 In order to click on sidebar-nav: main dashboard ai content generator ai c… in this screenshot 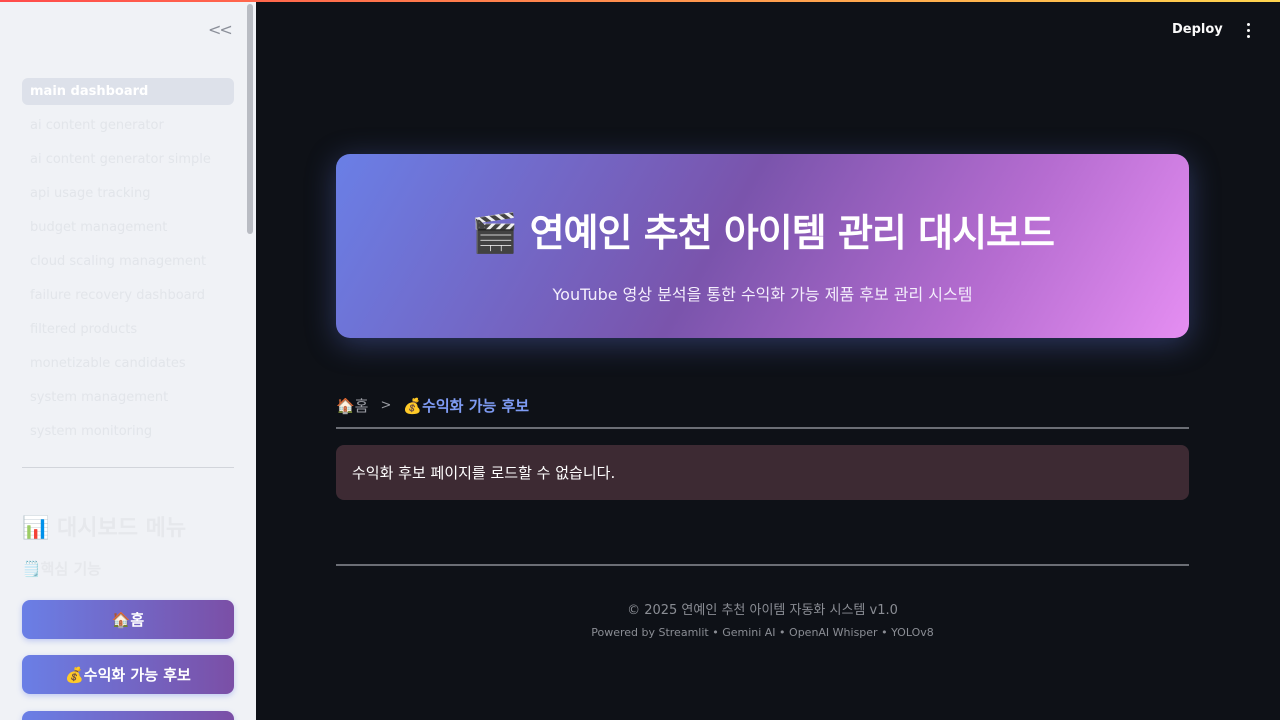, I will do `click(128, 265)`.